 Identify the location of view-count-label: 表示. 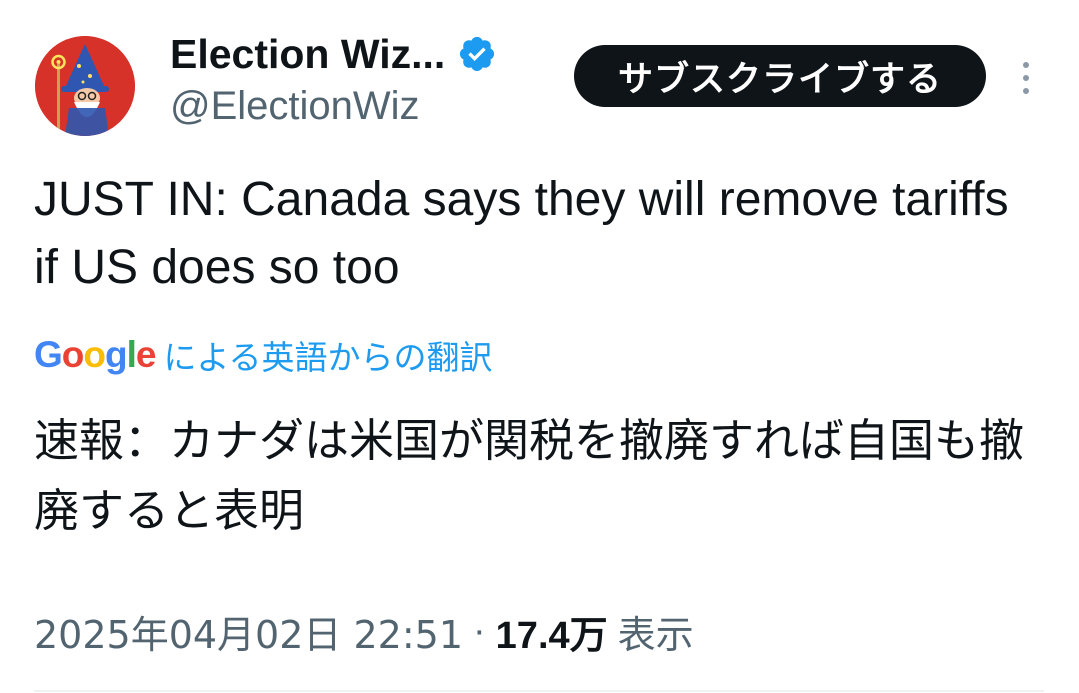
(655, 634).